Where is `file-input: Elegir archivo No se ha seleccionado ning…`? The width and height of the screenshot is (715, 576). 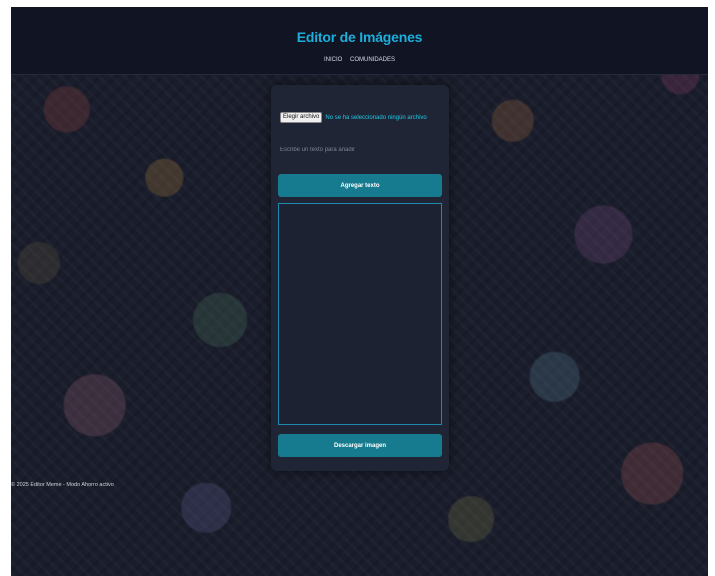 file-input: Elegir archivo No se ha seleccionado ning… is located at coordinates (353, 117).